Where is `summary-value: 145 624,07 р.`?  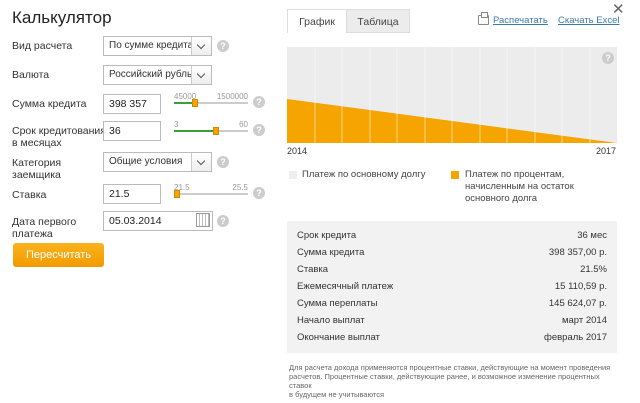
summary-value: 145 624,07 р. is located at coordinates (577, 303).